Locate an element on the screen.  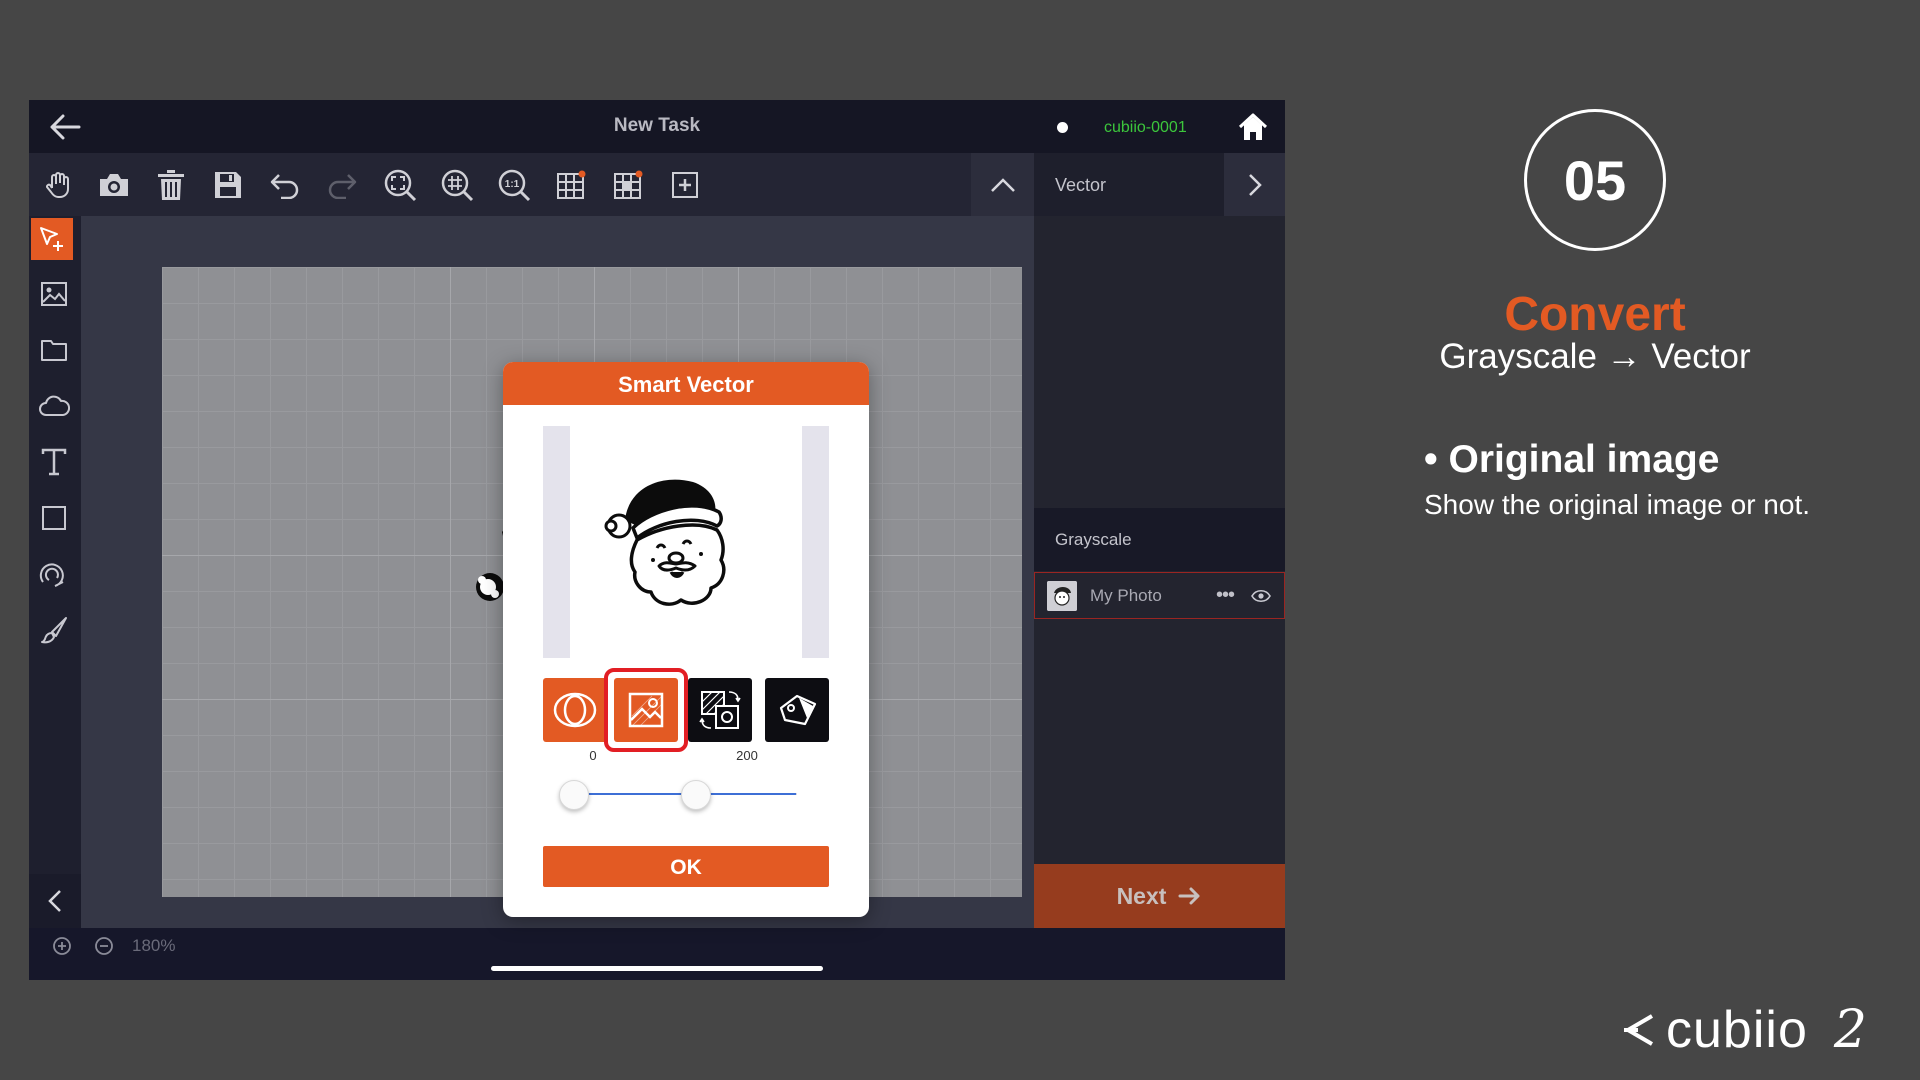
save-button is located at coordinates (228, 185).